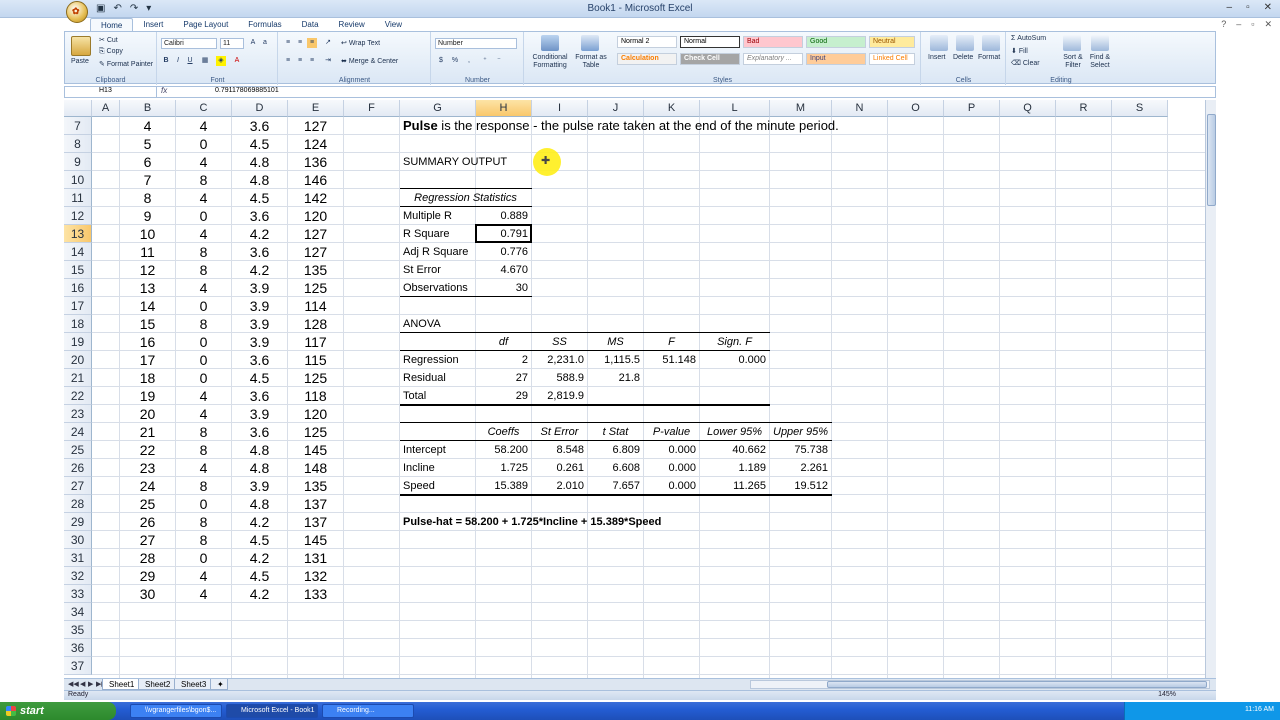 The width and height of the screenshot is (1280, 720). What do you see at coordinates (260, 108) in the screenshot?
I see `column-header-d: D` at bounding box center [260, 108].